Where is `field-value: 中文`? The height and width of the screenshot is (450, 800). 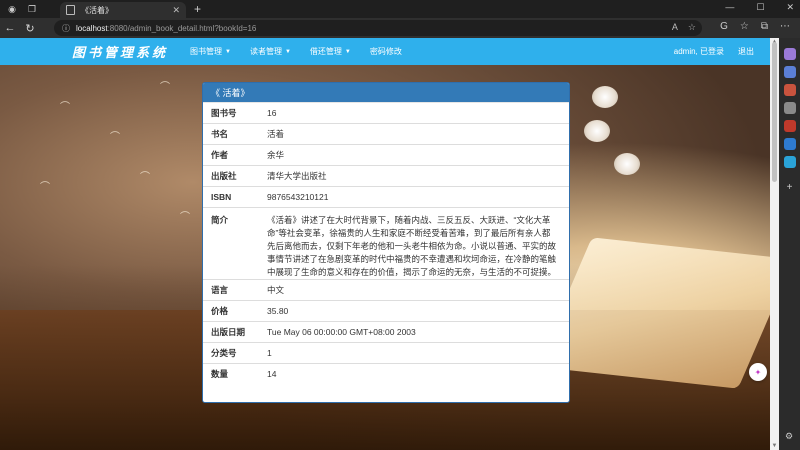 field-value: 中文 is located at coordinates (414, 290).